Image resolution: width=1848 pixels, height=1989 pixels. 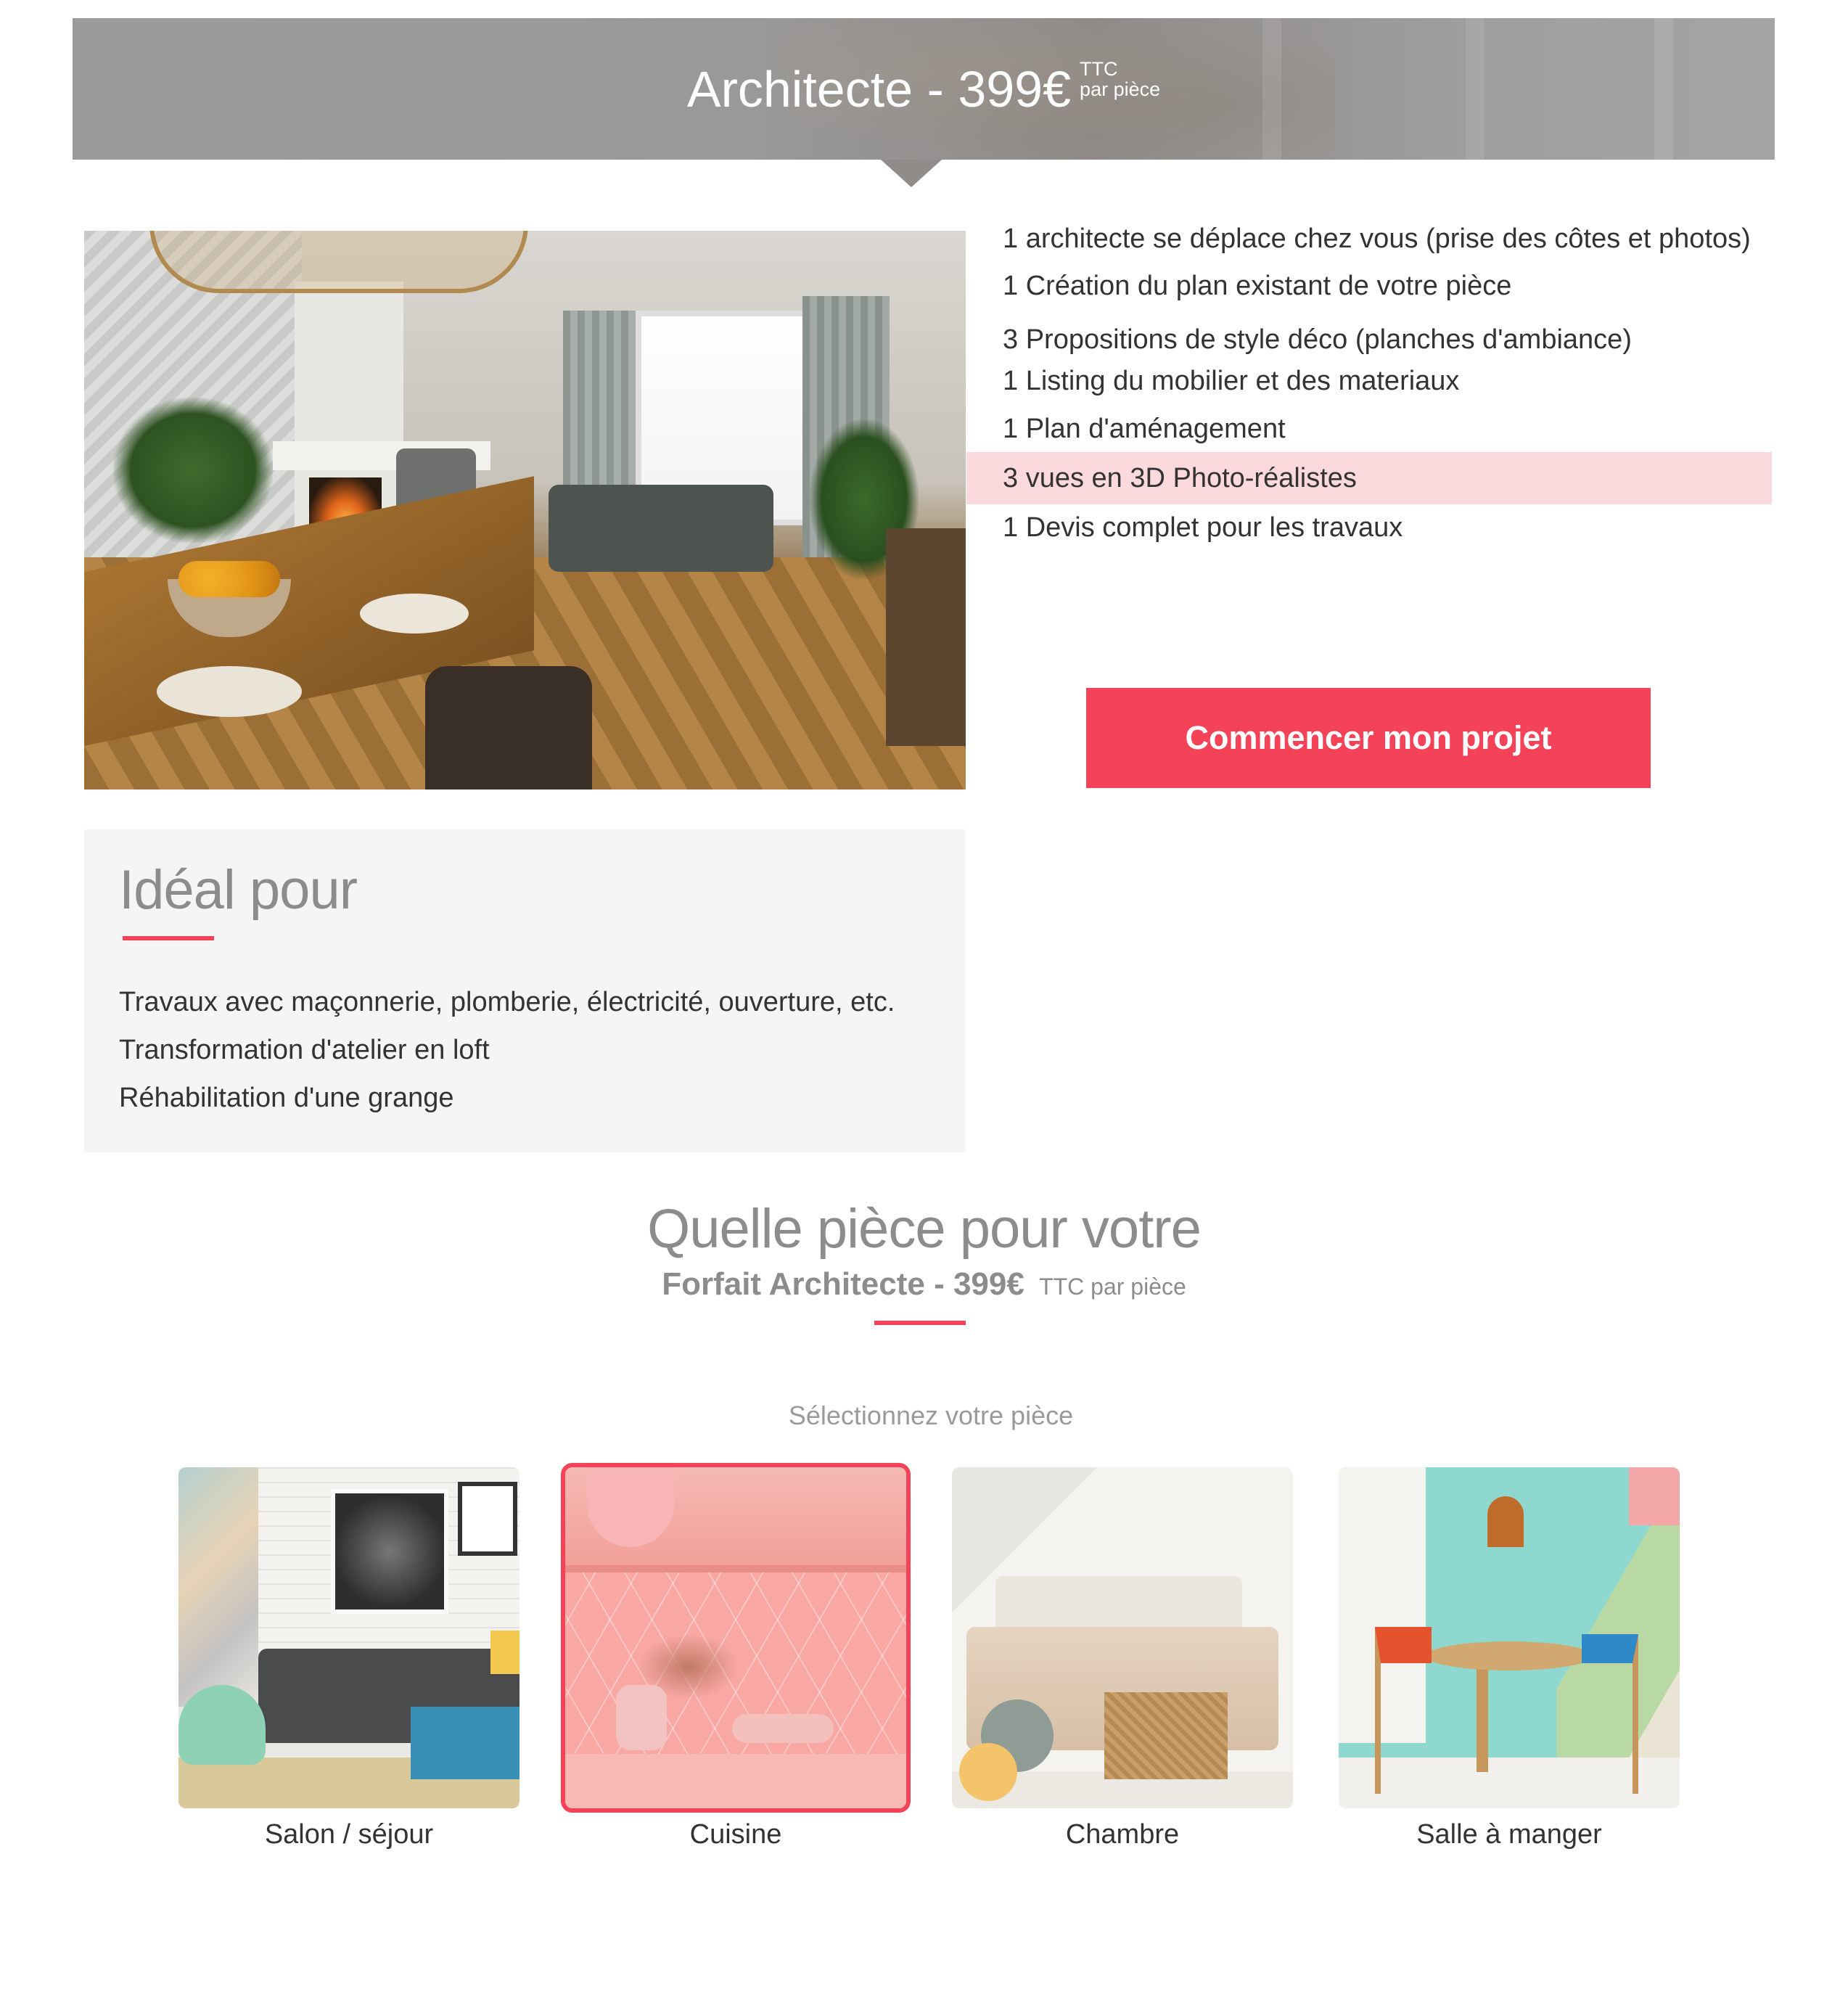 I want to click on header-title: Architecte - 399€, so click(x=879, y=89).